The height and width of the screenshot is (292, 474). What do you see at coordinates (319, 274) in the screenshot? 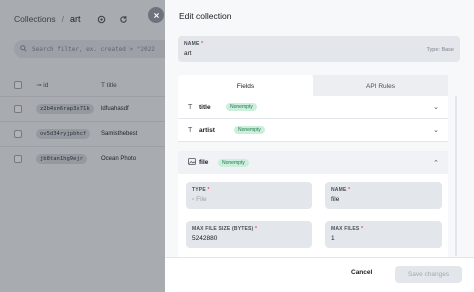
I see `panel-footer: Cancel Save changes` at bounding box center [319, 274].